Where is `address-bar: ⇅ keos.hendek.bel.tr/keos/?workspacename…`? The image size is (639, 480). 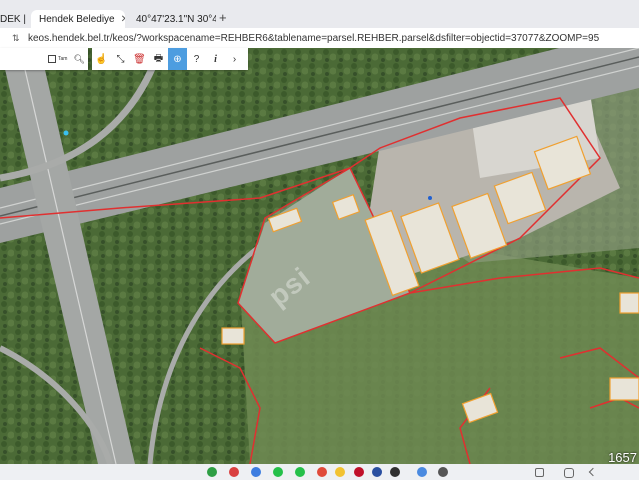
address-bar: ⇅ keos.hendek.bel.tr/keos/?workspacename… is located at coordinates (319, 38).